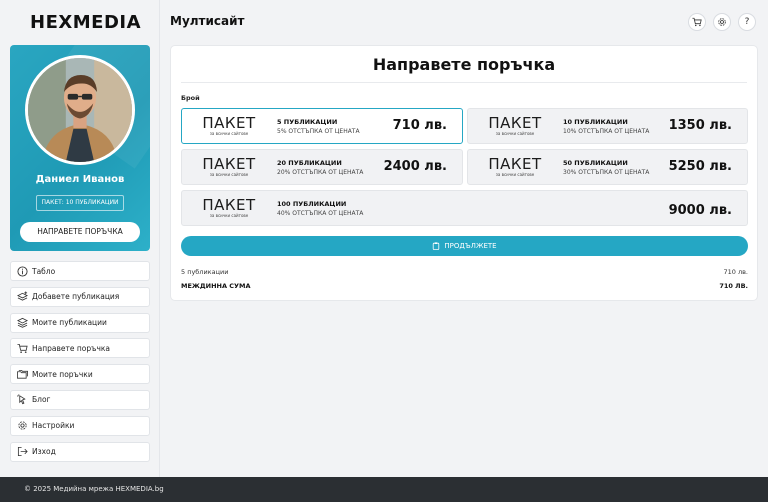 The image size is (768, 502). Describe the element at coordinates (22, 323) in the screenshot. I see `layers-icon` at that location.